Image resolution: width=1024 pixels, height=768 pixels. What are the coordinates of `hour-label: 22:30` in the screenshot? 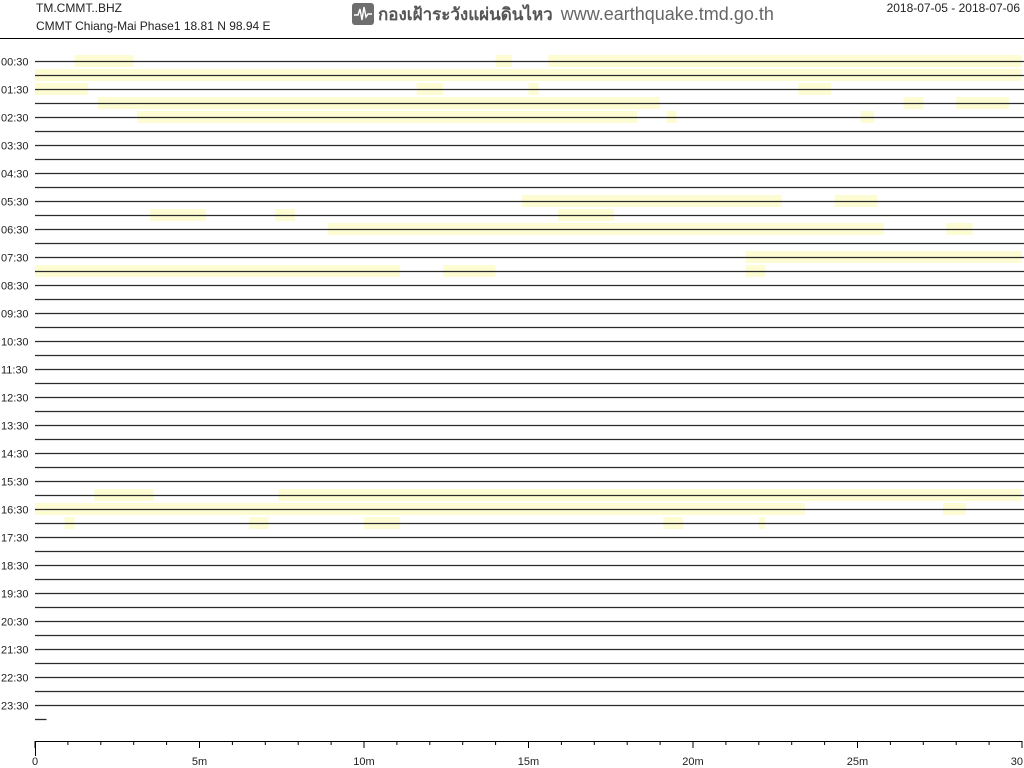 It's located at (15, 679).